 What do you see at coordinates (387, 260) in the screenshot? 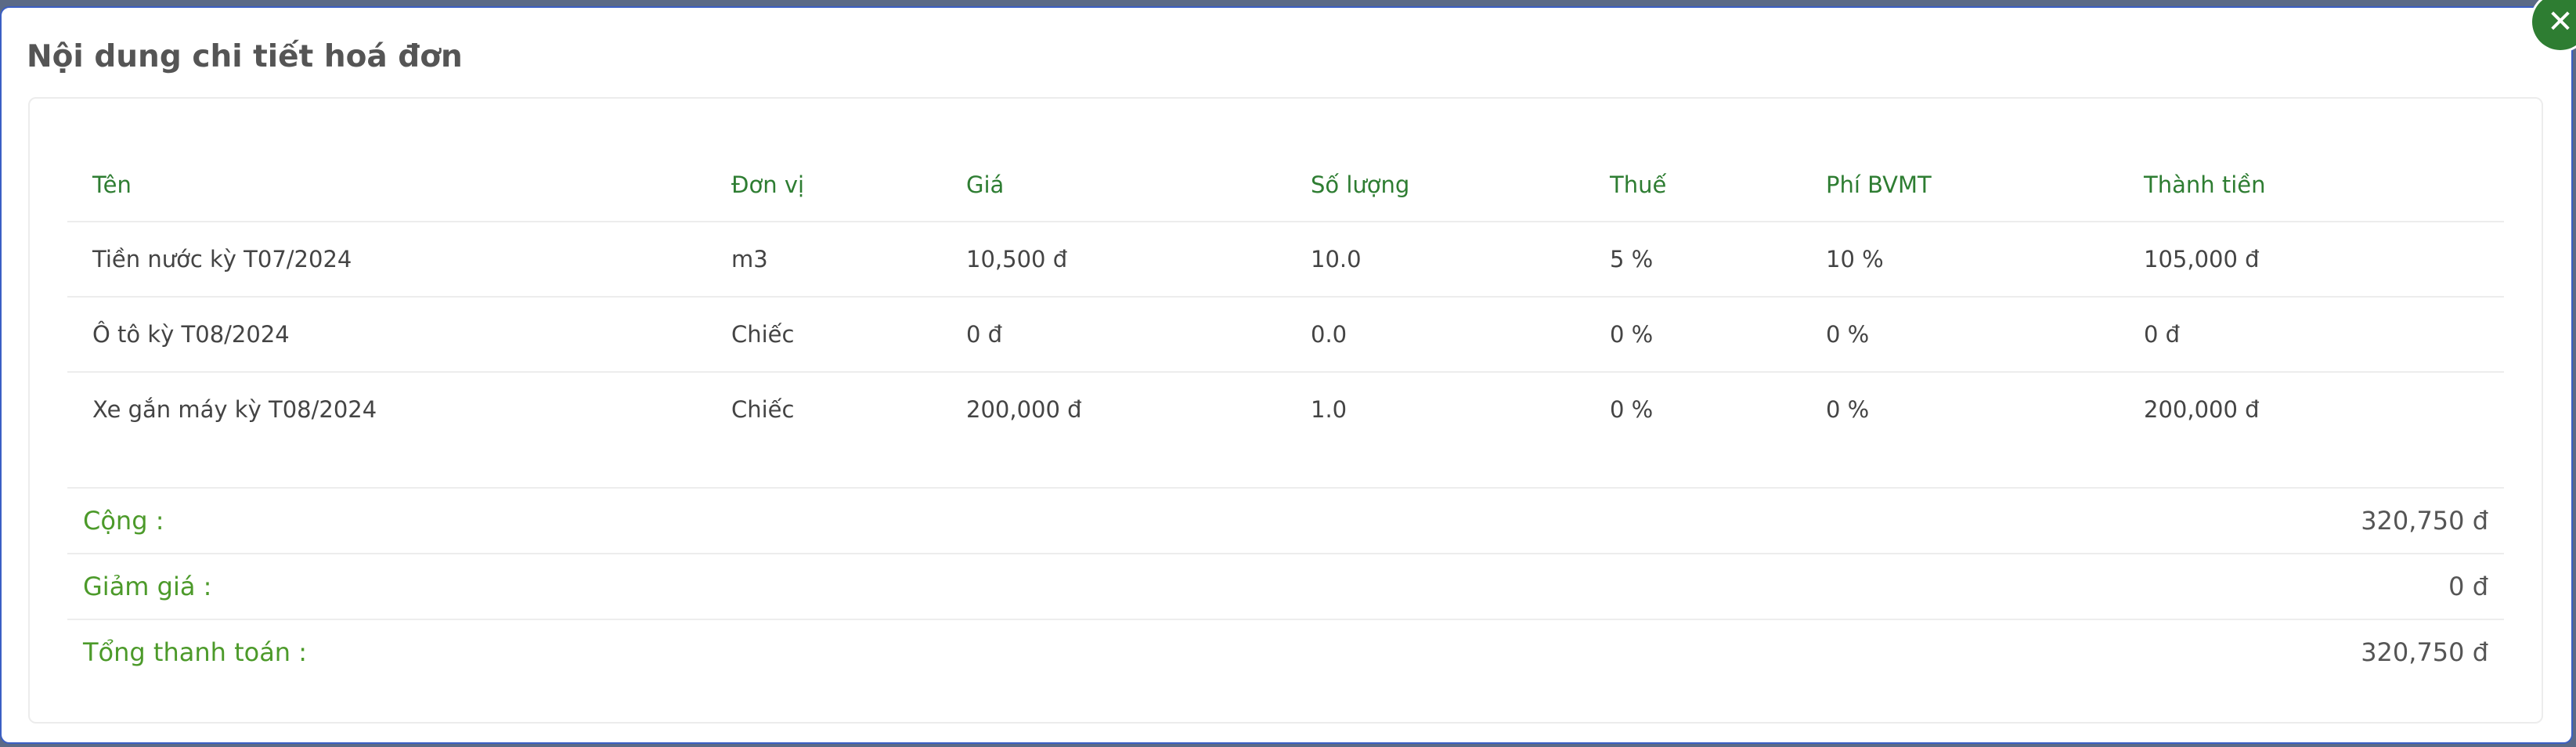
I see `cell-name: Tiền nước kỳ T07/2024` at bounding box center [387, 260].